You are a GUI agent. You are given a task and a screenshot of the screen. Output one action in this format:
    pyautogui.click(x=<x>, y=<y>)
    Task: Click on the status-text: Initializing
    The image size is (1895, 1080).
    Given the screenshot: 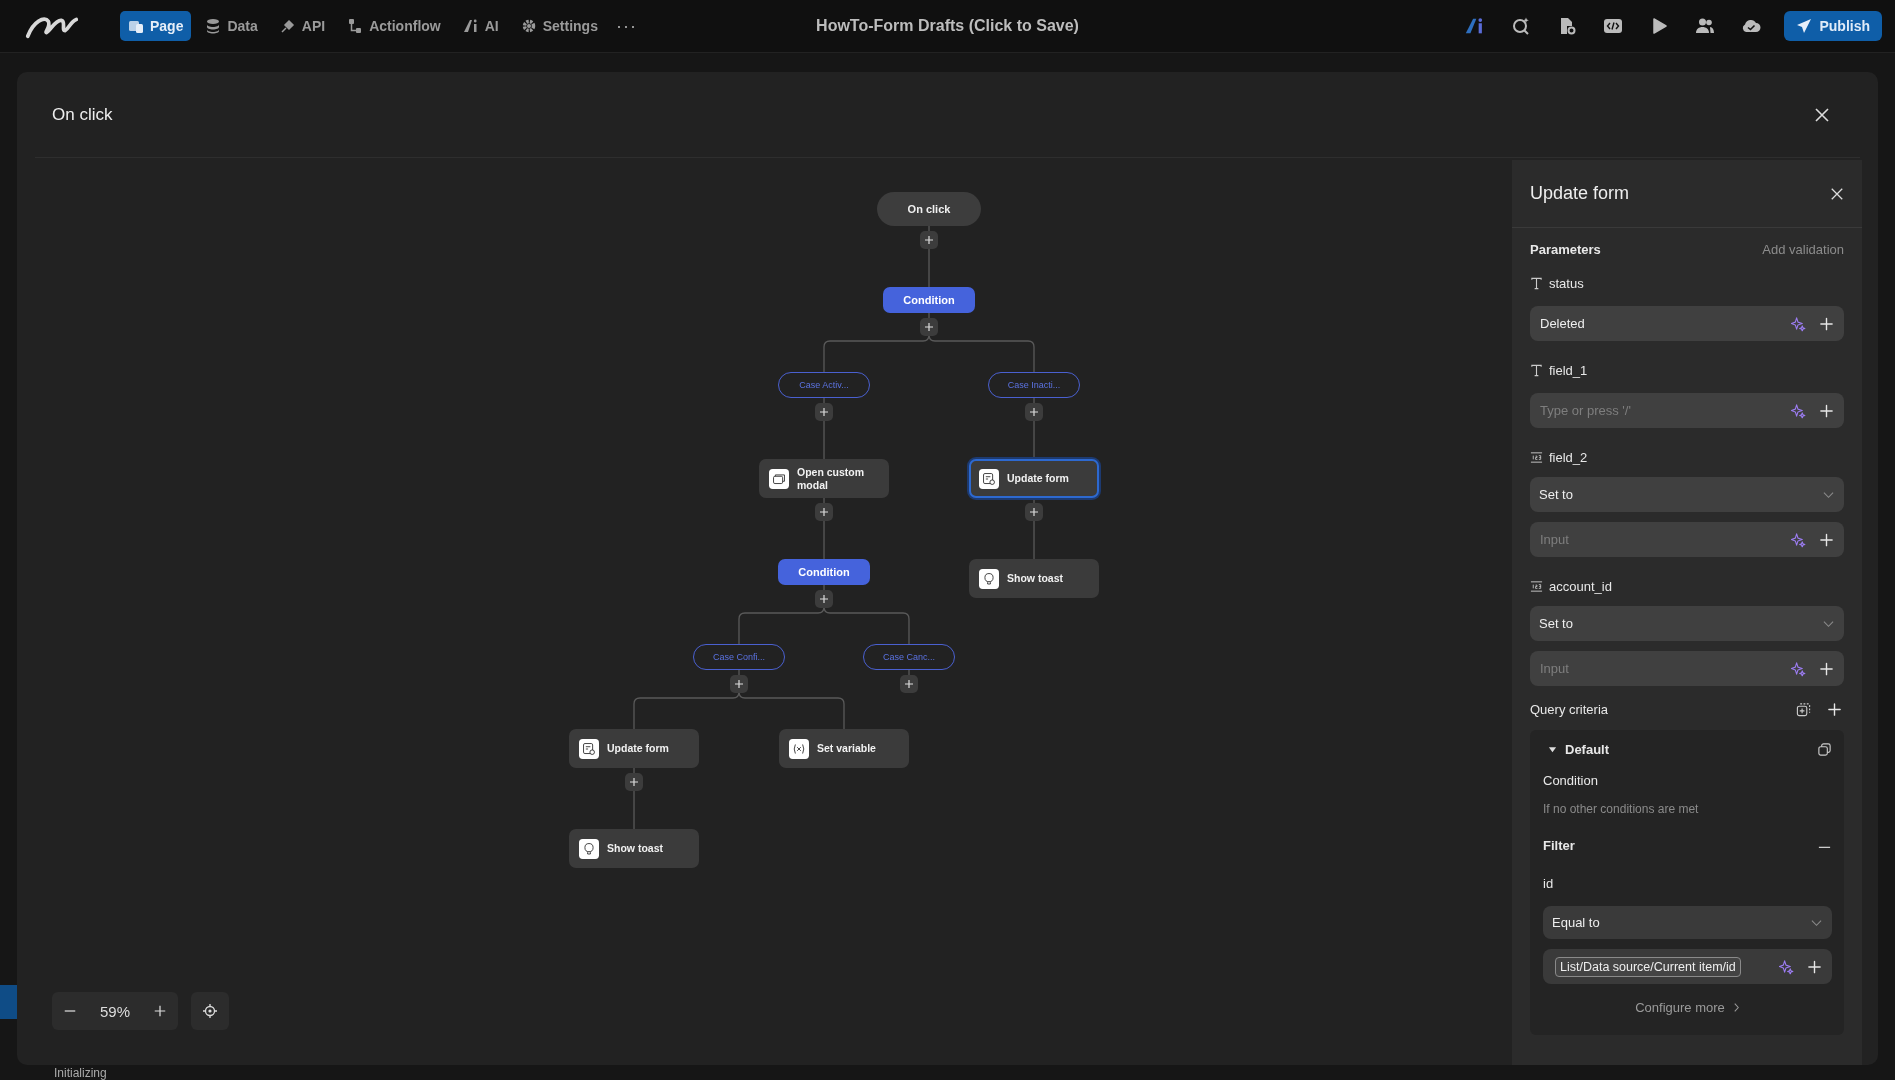 What is the action you would take?
    pyautogui.click(x=80, y=1073)
    